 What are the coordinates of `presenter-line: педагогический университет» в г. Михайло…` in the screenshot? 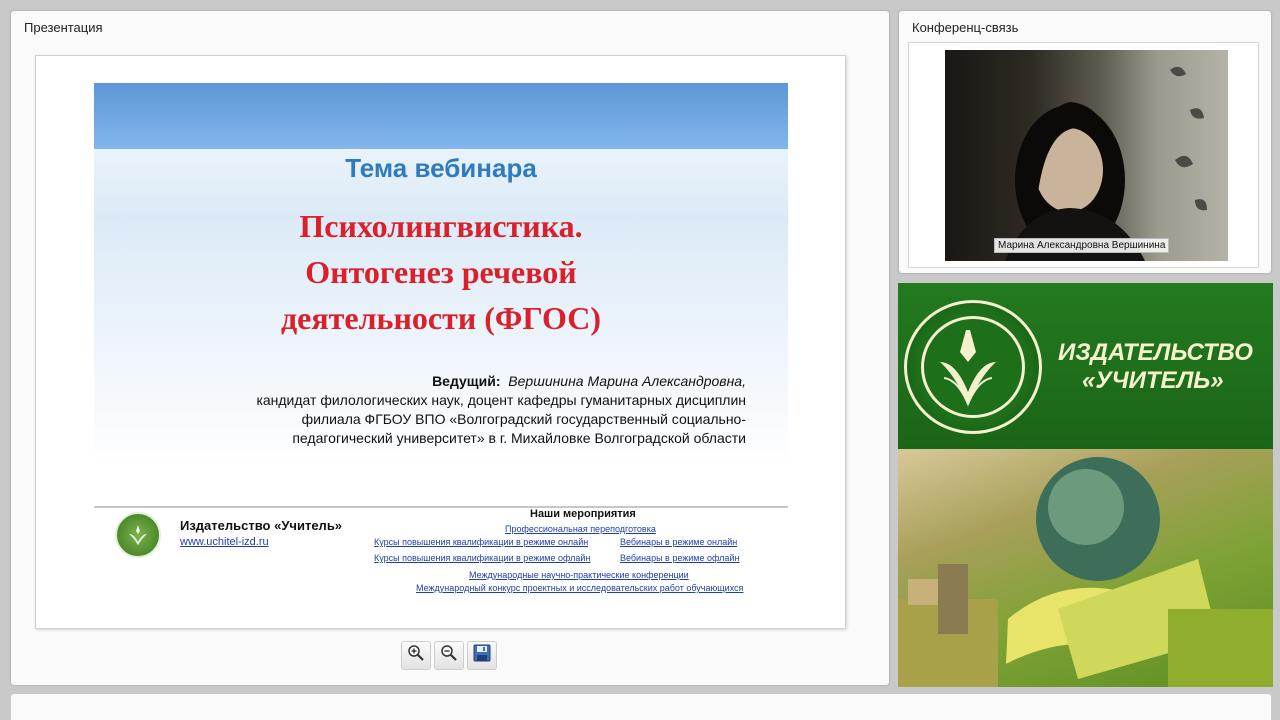 It's located at (519, 438).